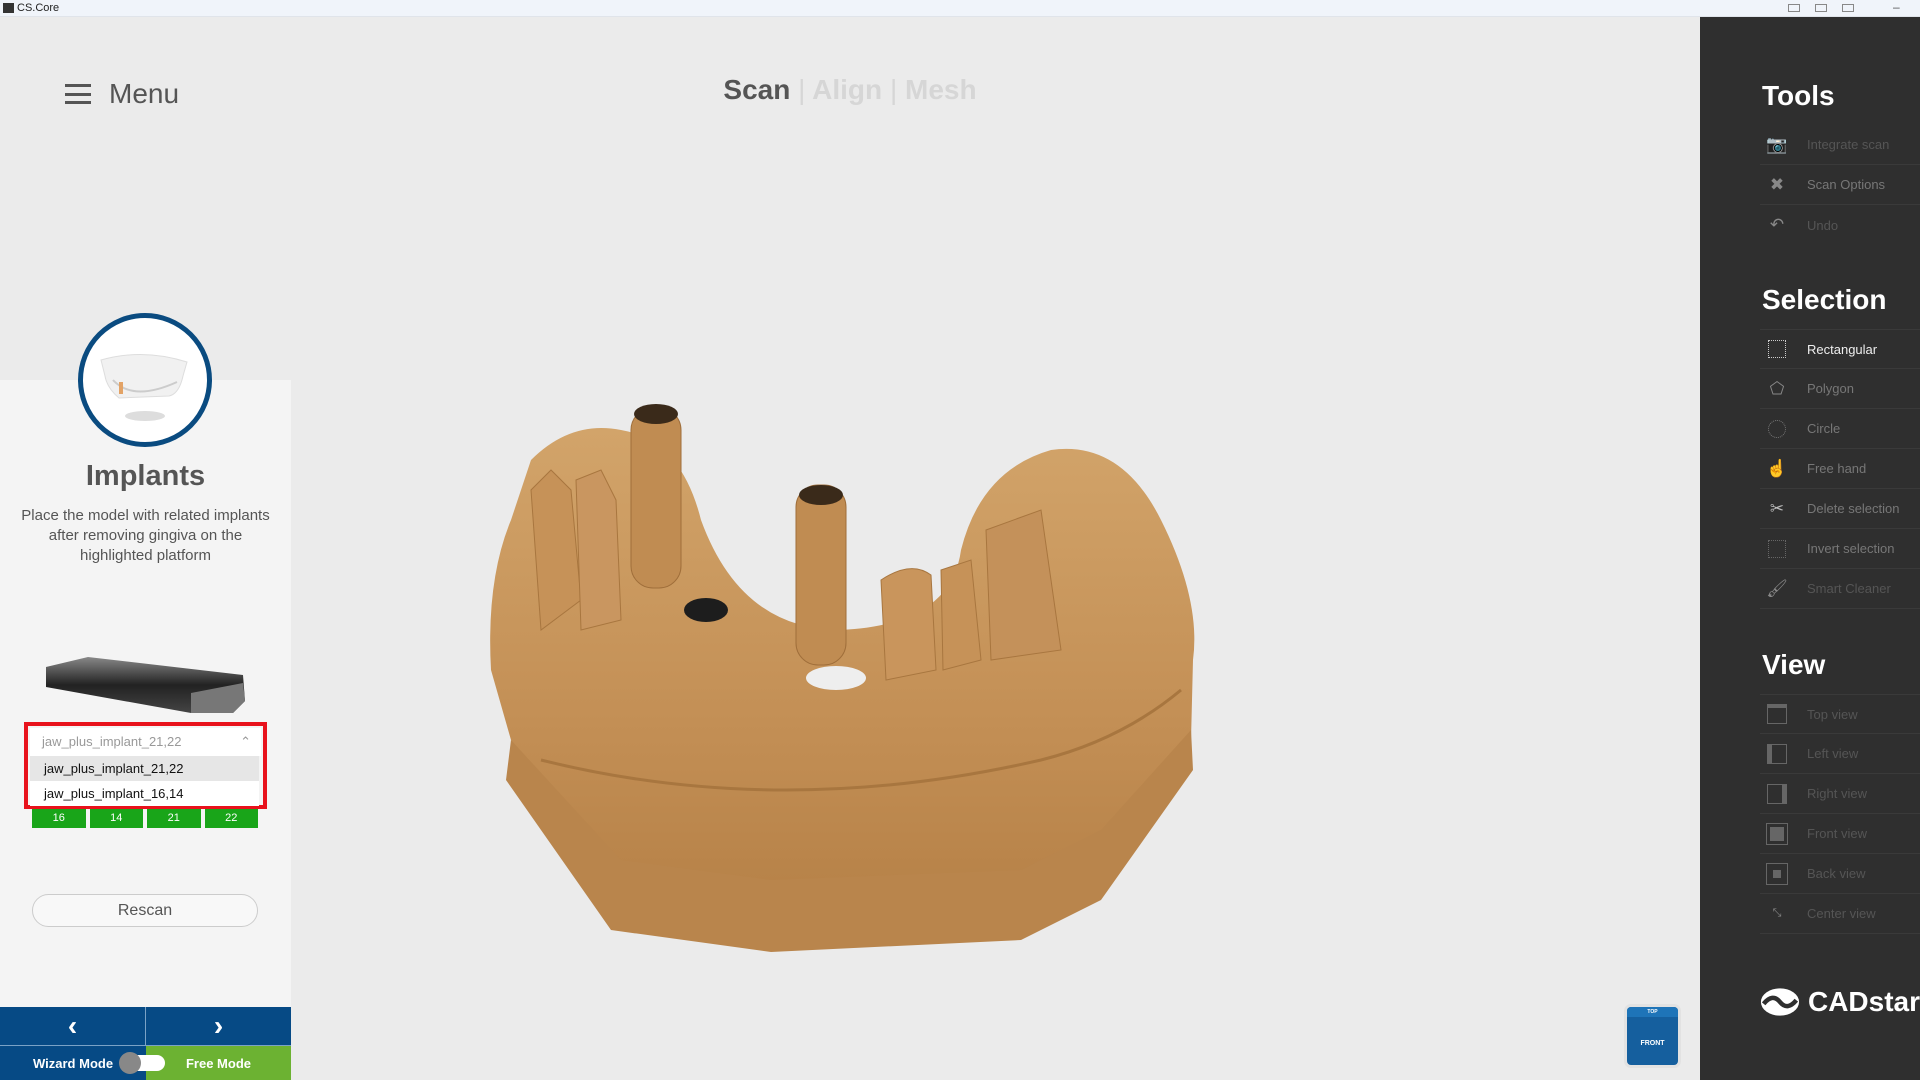 Image resolution: width=1920 pixels, height=1080 pixels. What do you see at coordinates (1652, 1036) in the screenshot?
I see `orientation-cube: TOP FRONT` at bounding box center [1652, 1036].